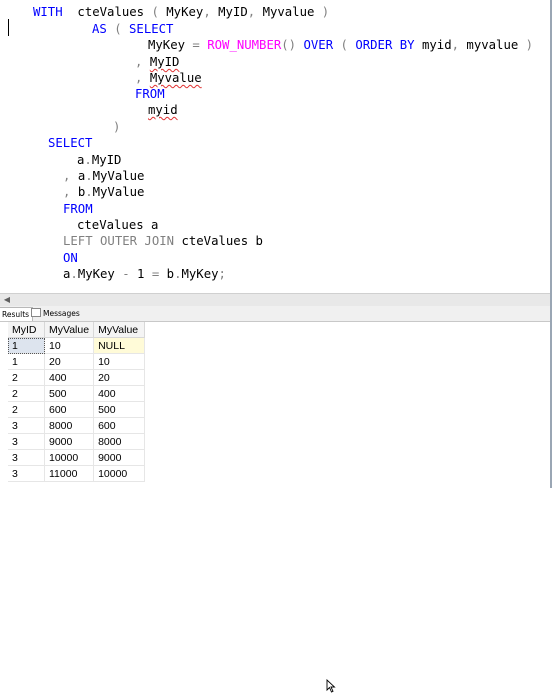 This screenshot has width=552, height=693. What do you see at coordinates (292, 45) in the screenshot?
I see `code-token: ()` at bounding box center [292, 45].